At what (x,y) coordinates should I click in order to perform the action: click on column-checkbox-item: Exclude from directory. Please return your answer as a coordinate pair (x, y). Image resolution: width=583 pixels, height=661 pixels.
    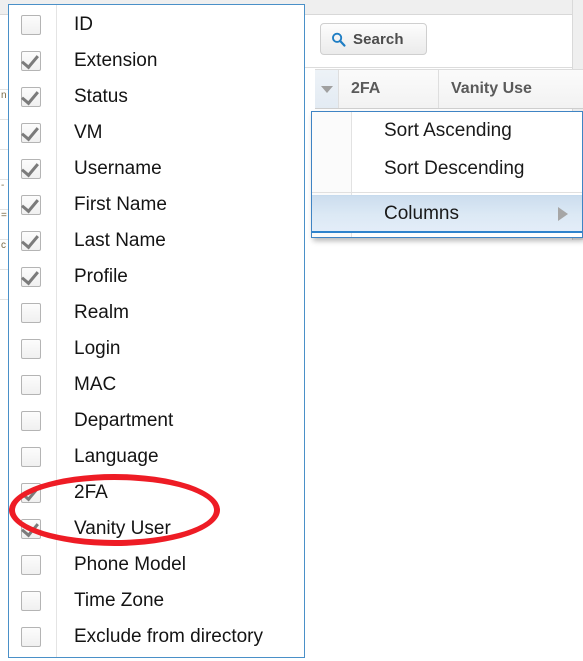
    Looking at the image, I should click on (156, 637).